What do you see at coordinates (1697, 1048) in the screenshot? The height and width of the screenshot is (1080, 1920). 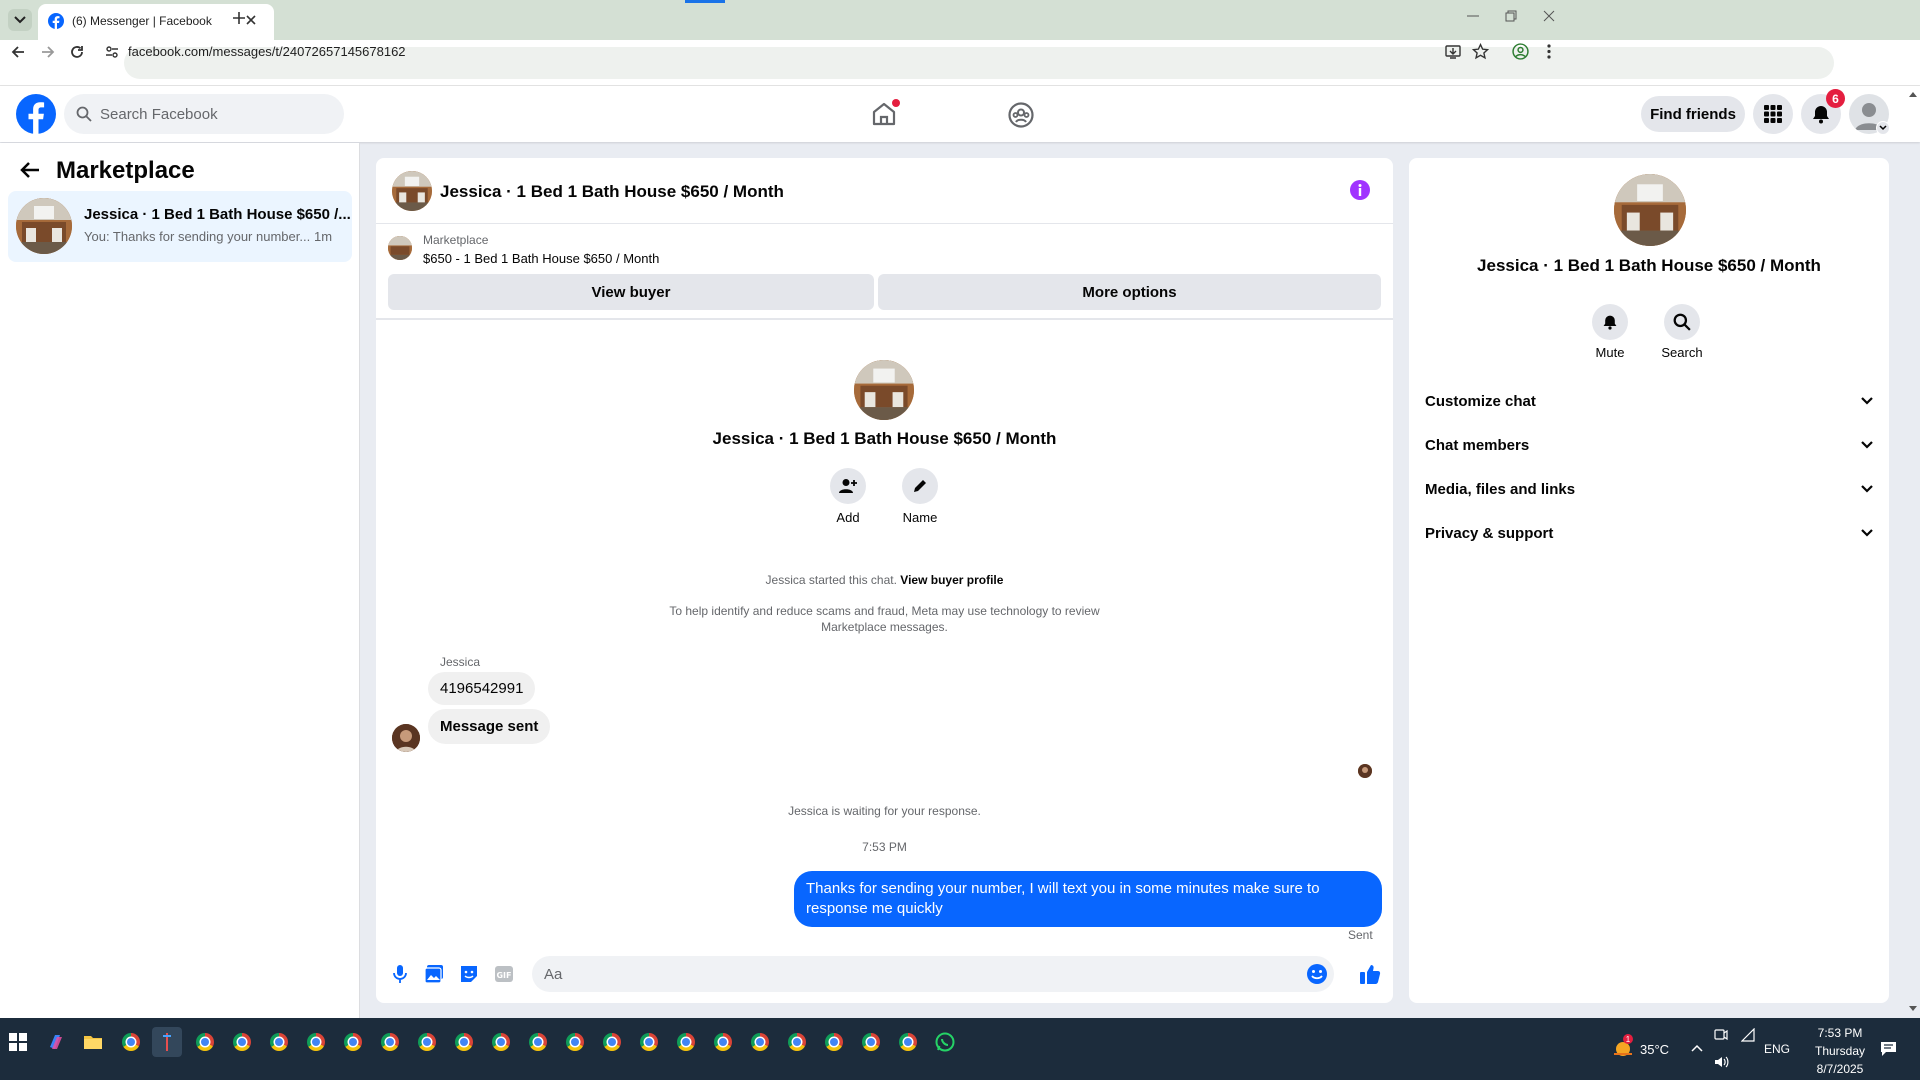 I see `tray-chevron-up-icon` at bounding box center [1697, 1048].